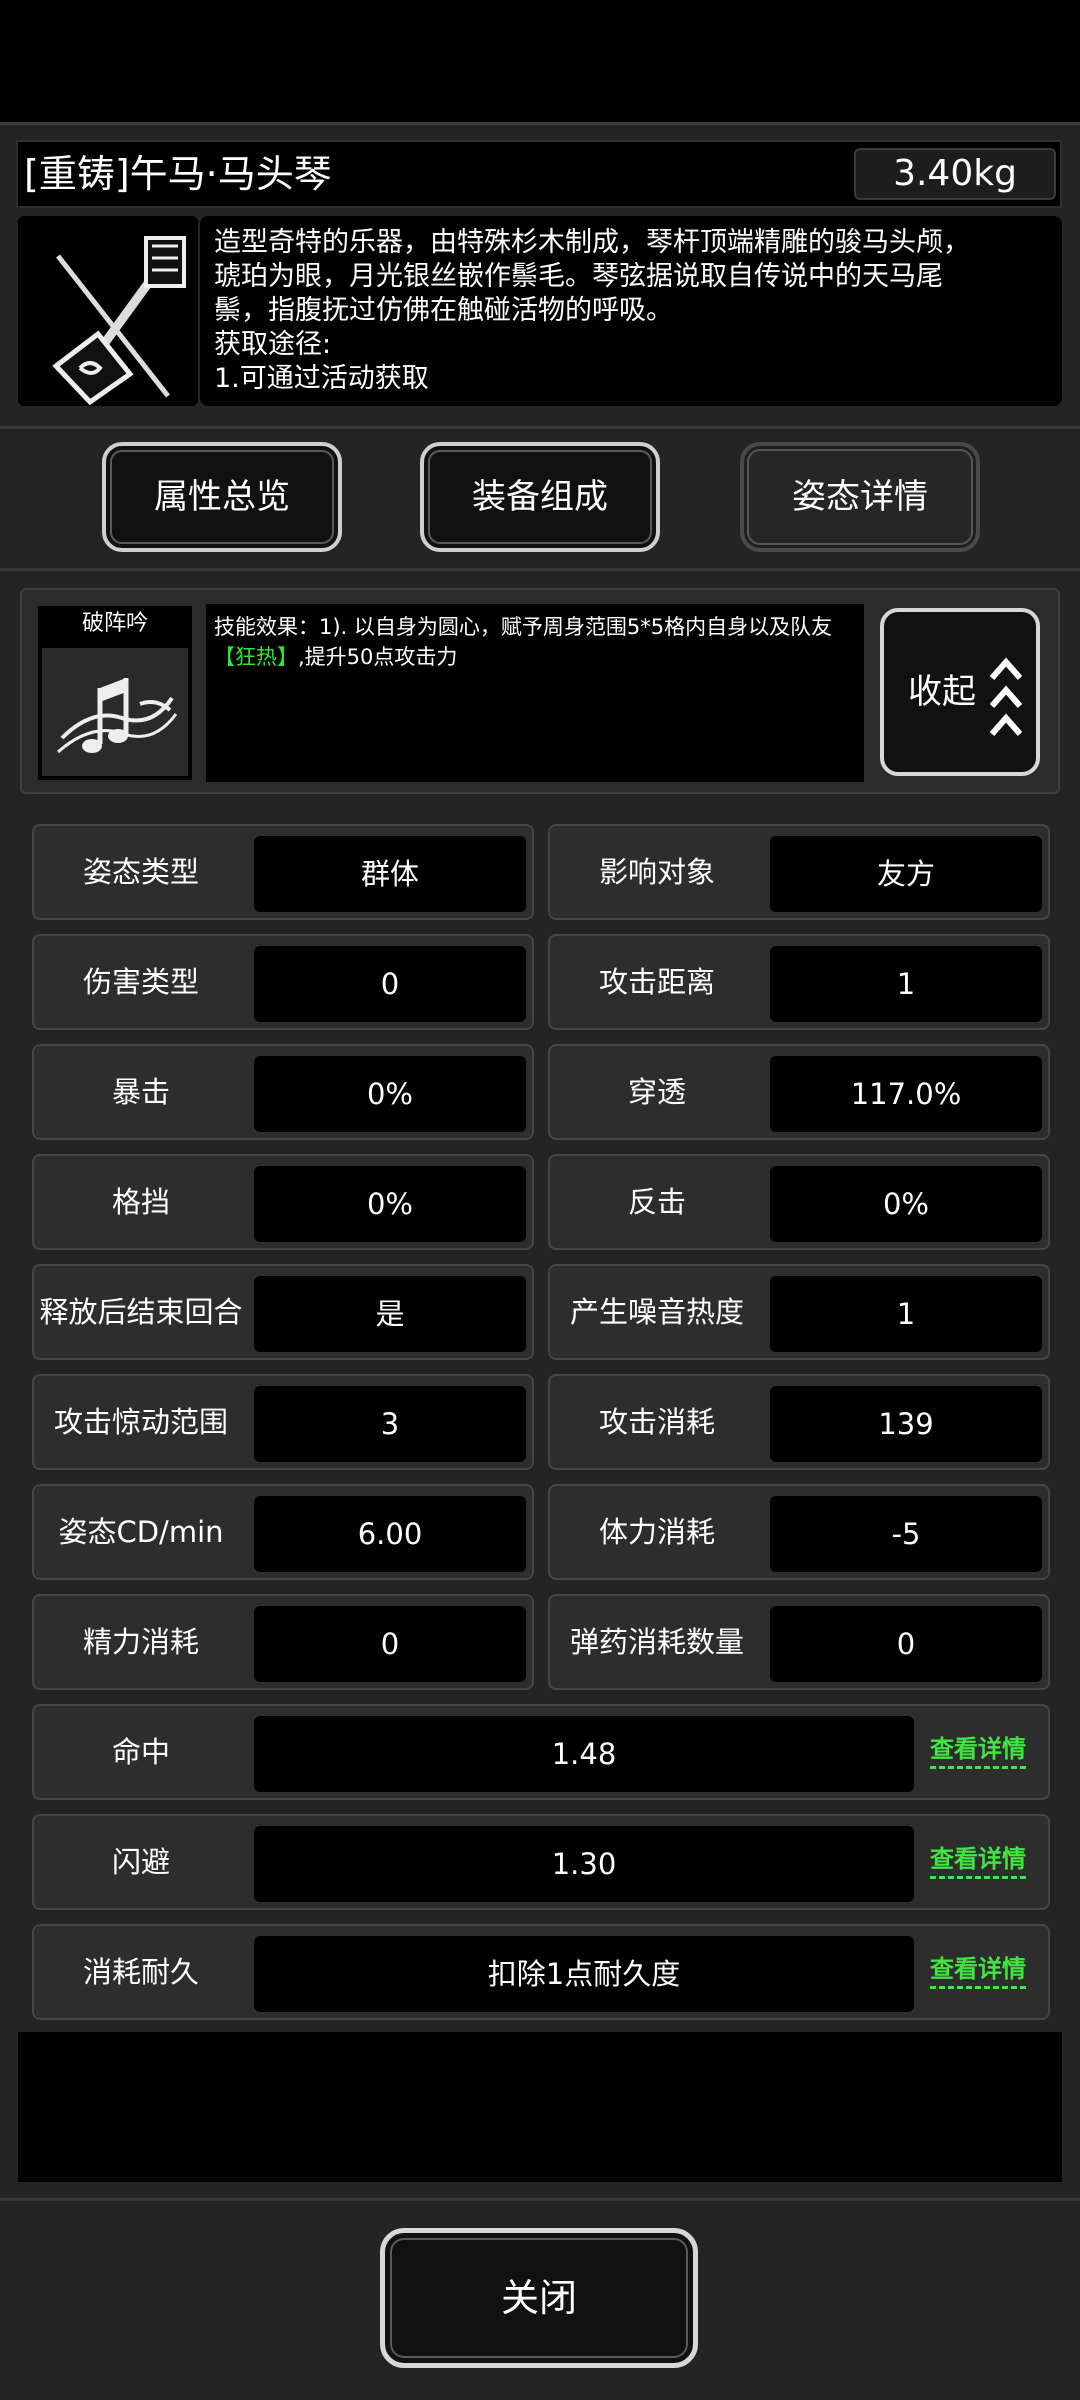 The image size is (1080, 2400). What do you see at coordinates (656, 1422) in the screenshot?
I see `stat-label: 攻击消耗` at bounding box center [656, 1422].